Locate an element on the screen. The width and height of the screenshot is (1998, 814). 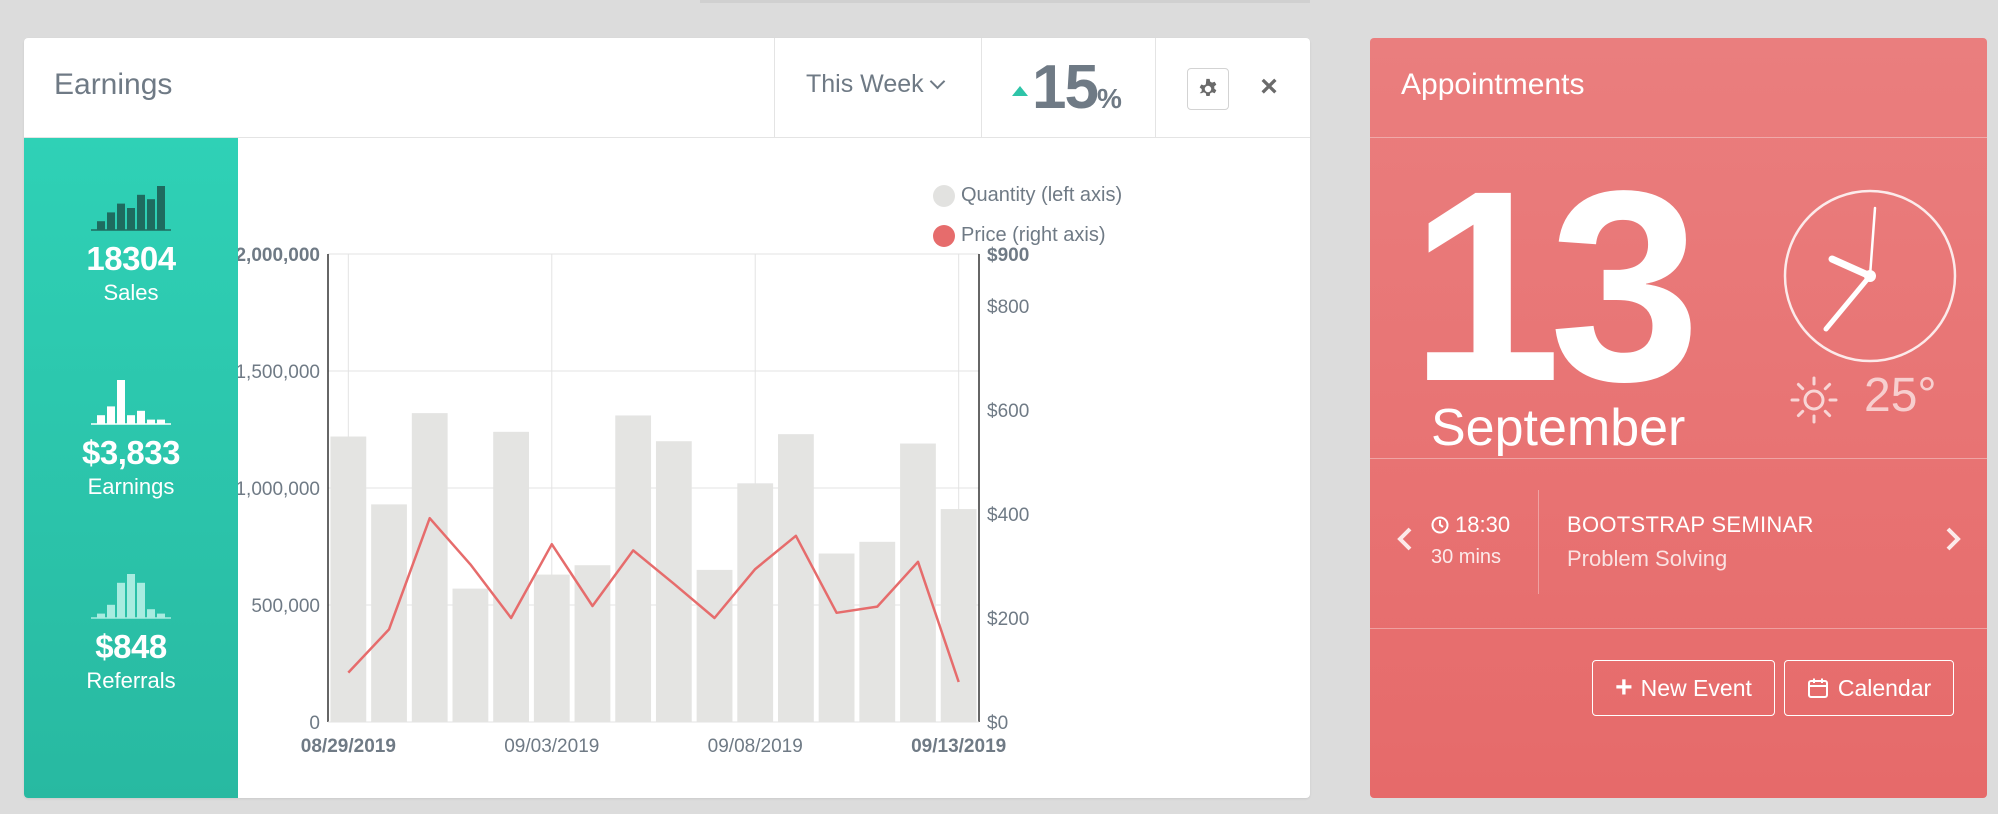
stat-value: $848 is located at coordinates (131, 646).